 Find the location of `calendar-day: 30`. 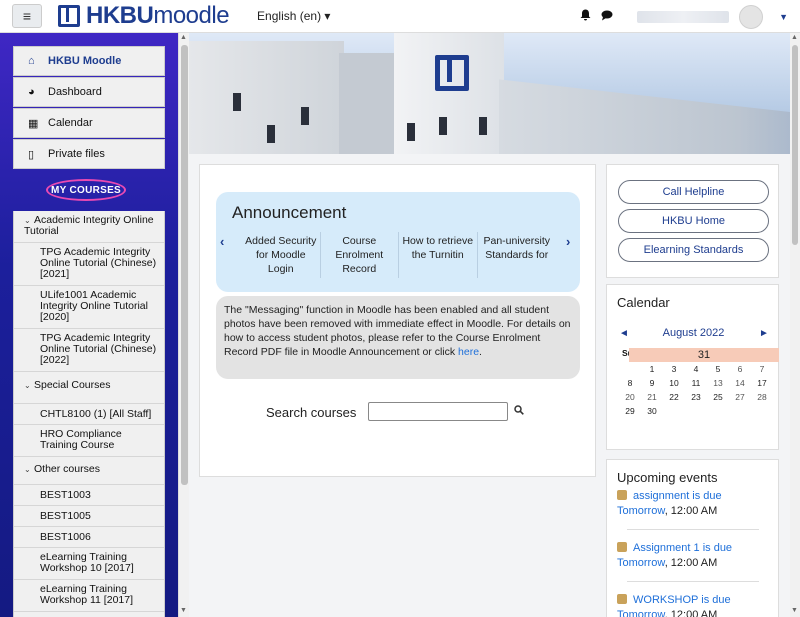

calendar-day: 30 is located at coordinates (652, 411).